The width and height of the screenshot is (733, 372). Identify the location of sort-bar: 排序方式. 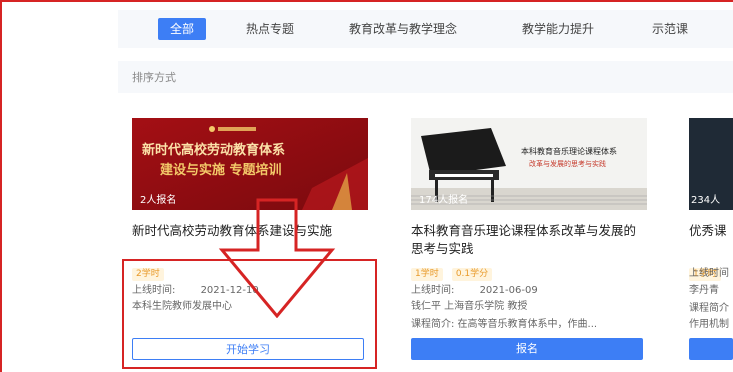
(425, 77).